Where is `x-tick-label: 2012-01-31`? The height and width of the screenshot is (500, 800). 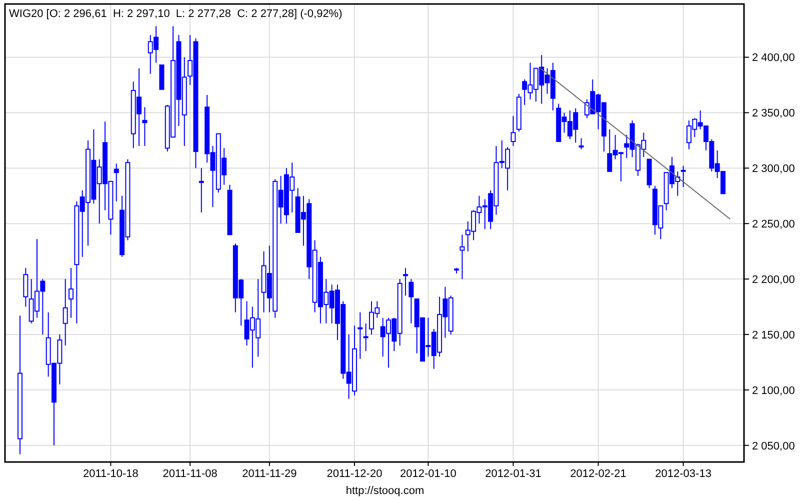
x-tick-label: 2012-01-31 is located at coordinates (513, 474).